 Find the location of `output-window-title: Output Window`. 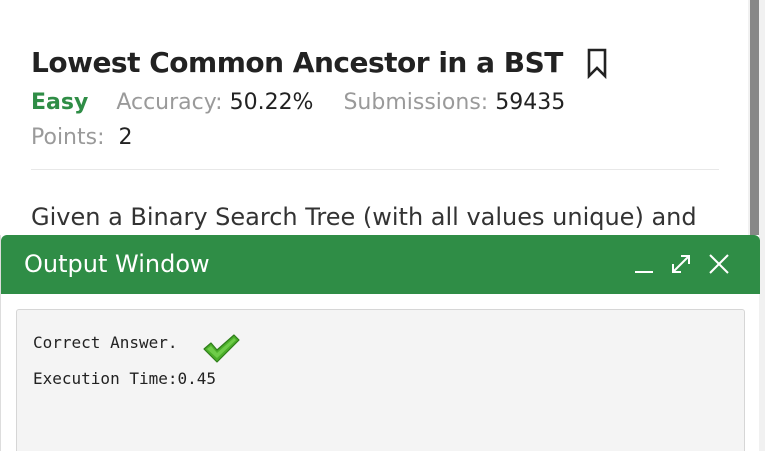

output-window-title: Output Window is located at coordinates (117, 264).